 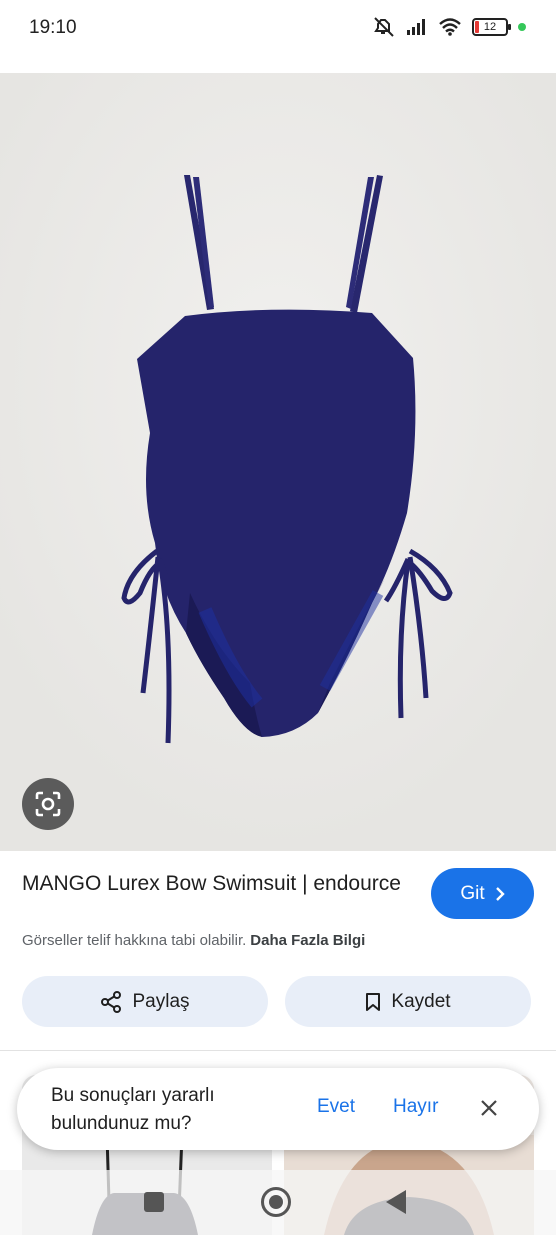 What do you see at coordinates (133, 1109) in the screenshot?
I see `feedback-question: Bu sonuçları yararlı bulundunuz mu?` at bounding box center [133, 1109].